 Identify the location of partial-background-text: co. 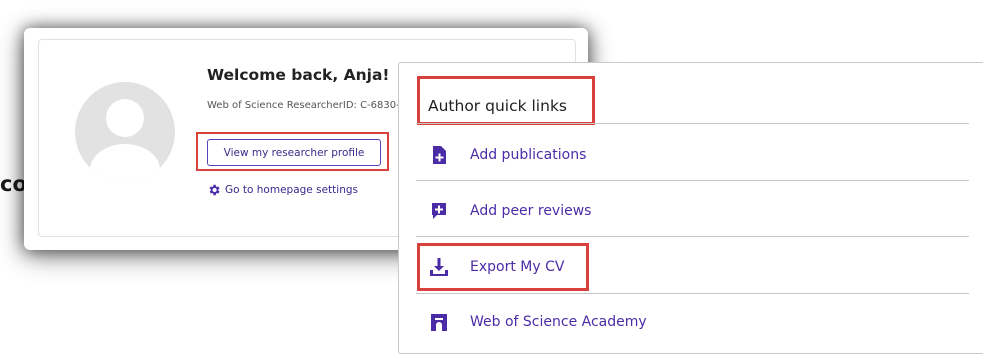
(13, 184).